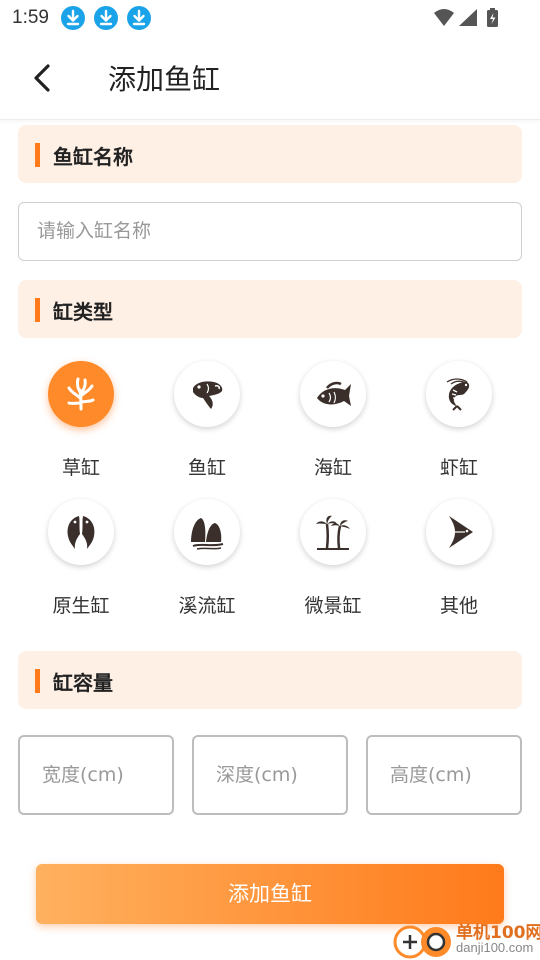 The height and width of the screenshot is (960, 540). I want to click on section-header-type: 缸类型, so click(270, 309).